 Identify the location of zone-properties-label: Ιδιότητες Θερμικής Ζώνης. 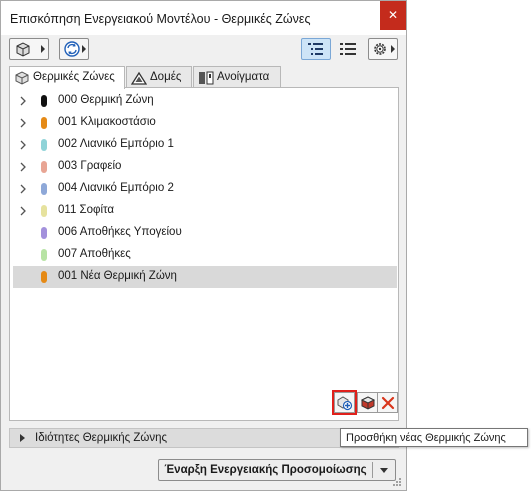
(101, 438).